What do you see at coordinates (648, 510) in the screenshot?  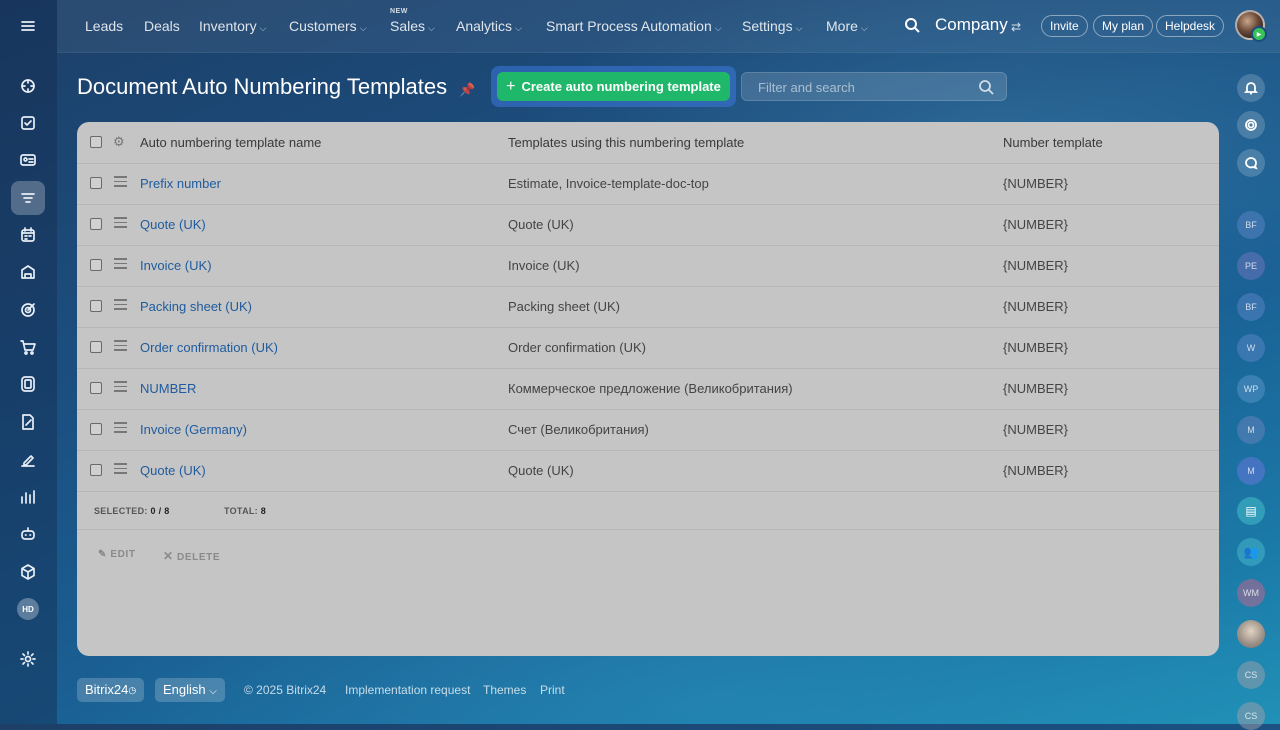 I see `table-counts: SELECTED: 0 / 8 TOTAL: 8` at bounding box center [648, 510].